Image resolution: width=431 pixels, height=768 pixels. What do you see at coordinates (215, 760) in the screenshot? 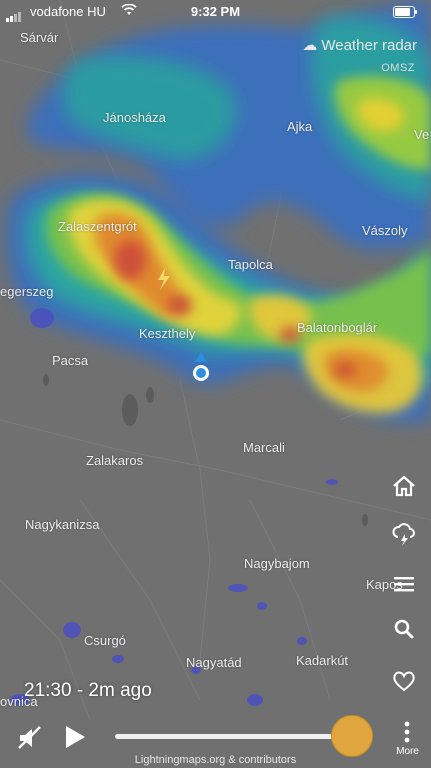
I see `map-attribution: Lightningmaps.org & contributors` at bounding box center [215, 760].